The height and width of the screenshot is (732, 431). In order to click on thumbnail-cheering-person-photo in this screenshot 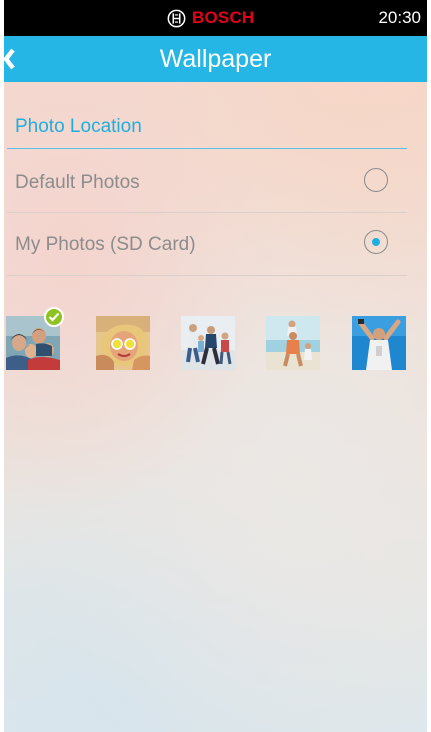, I will do `click(379, 343)`.